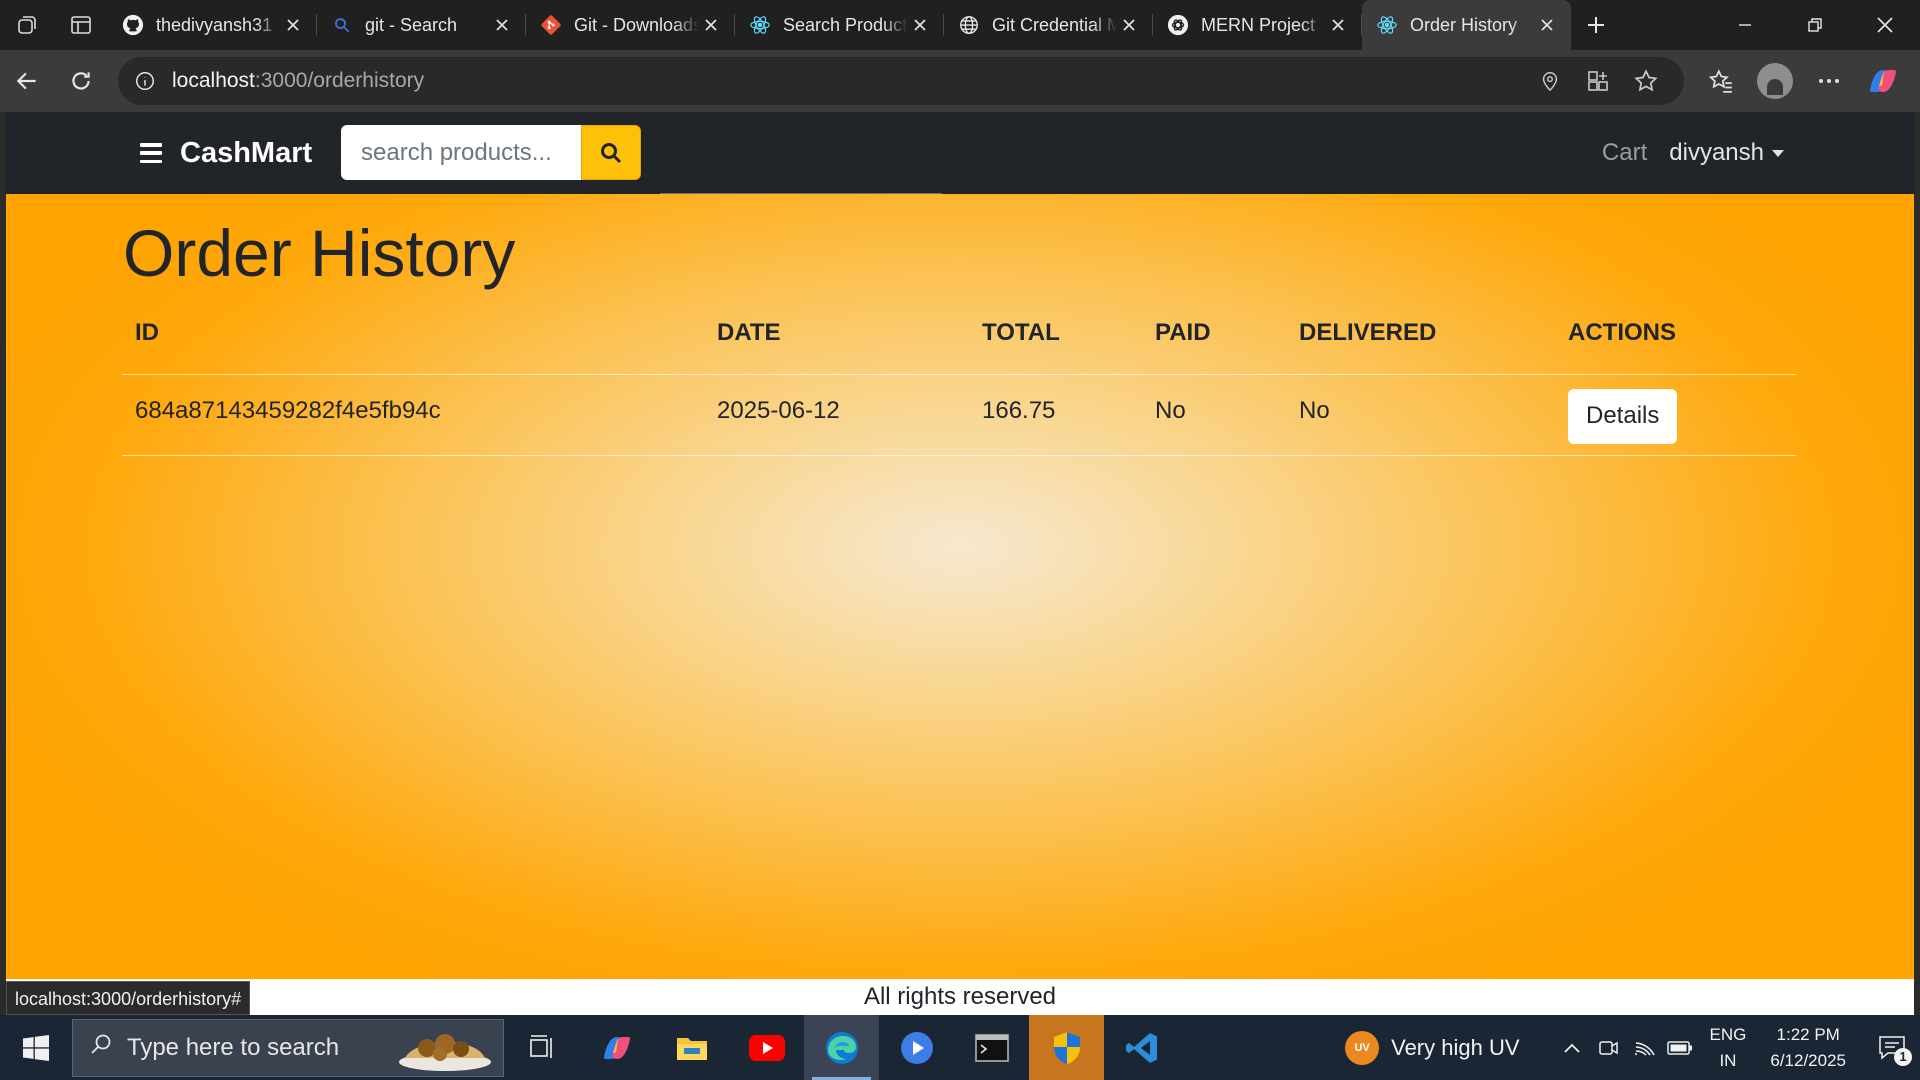 The width and height of the screenshot is (1920, 1080). What do you see at coordinates (541, 1047) in the screenshot?
I see `task-view-icon` at bounding box center [541, 1047].